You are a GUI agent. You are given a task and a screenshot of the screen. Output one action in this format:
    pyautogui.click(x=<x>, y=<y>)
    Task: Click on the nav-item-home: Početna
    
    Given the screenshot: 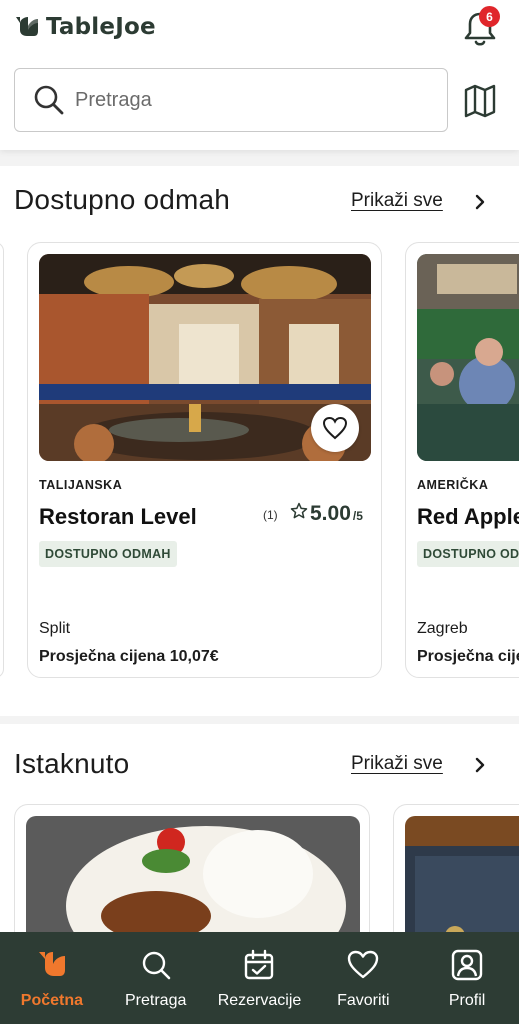 What is the action you would take?
    pyautogui.click(x=52, y=978)
    